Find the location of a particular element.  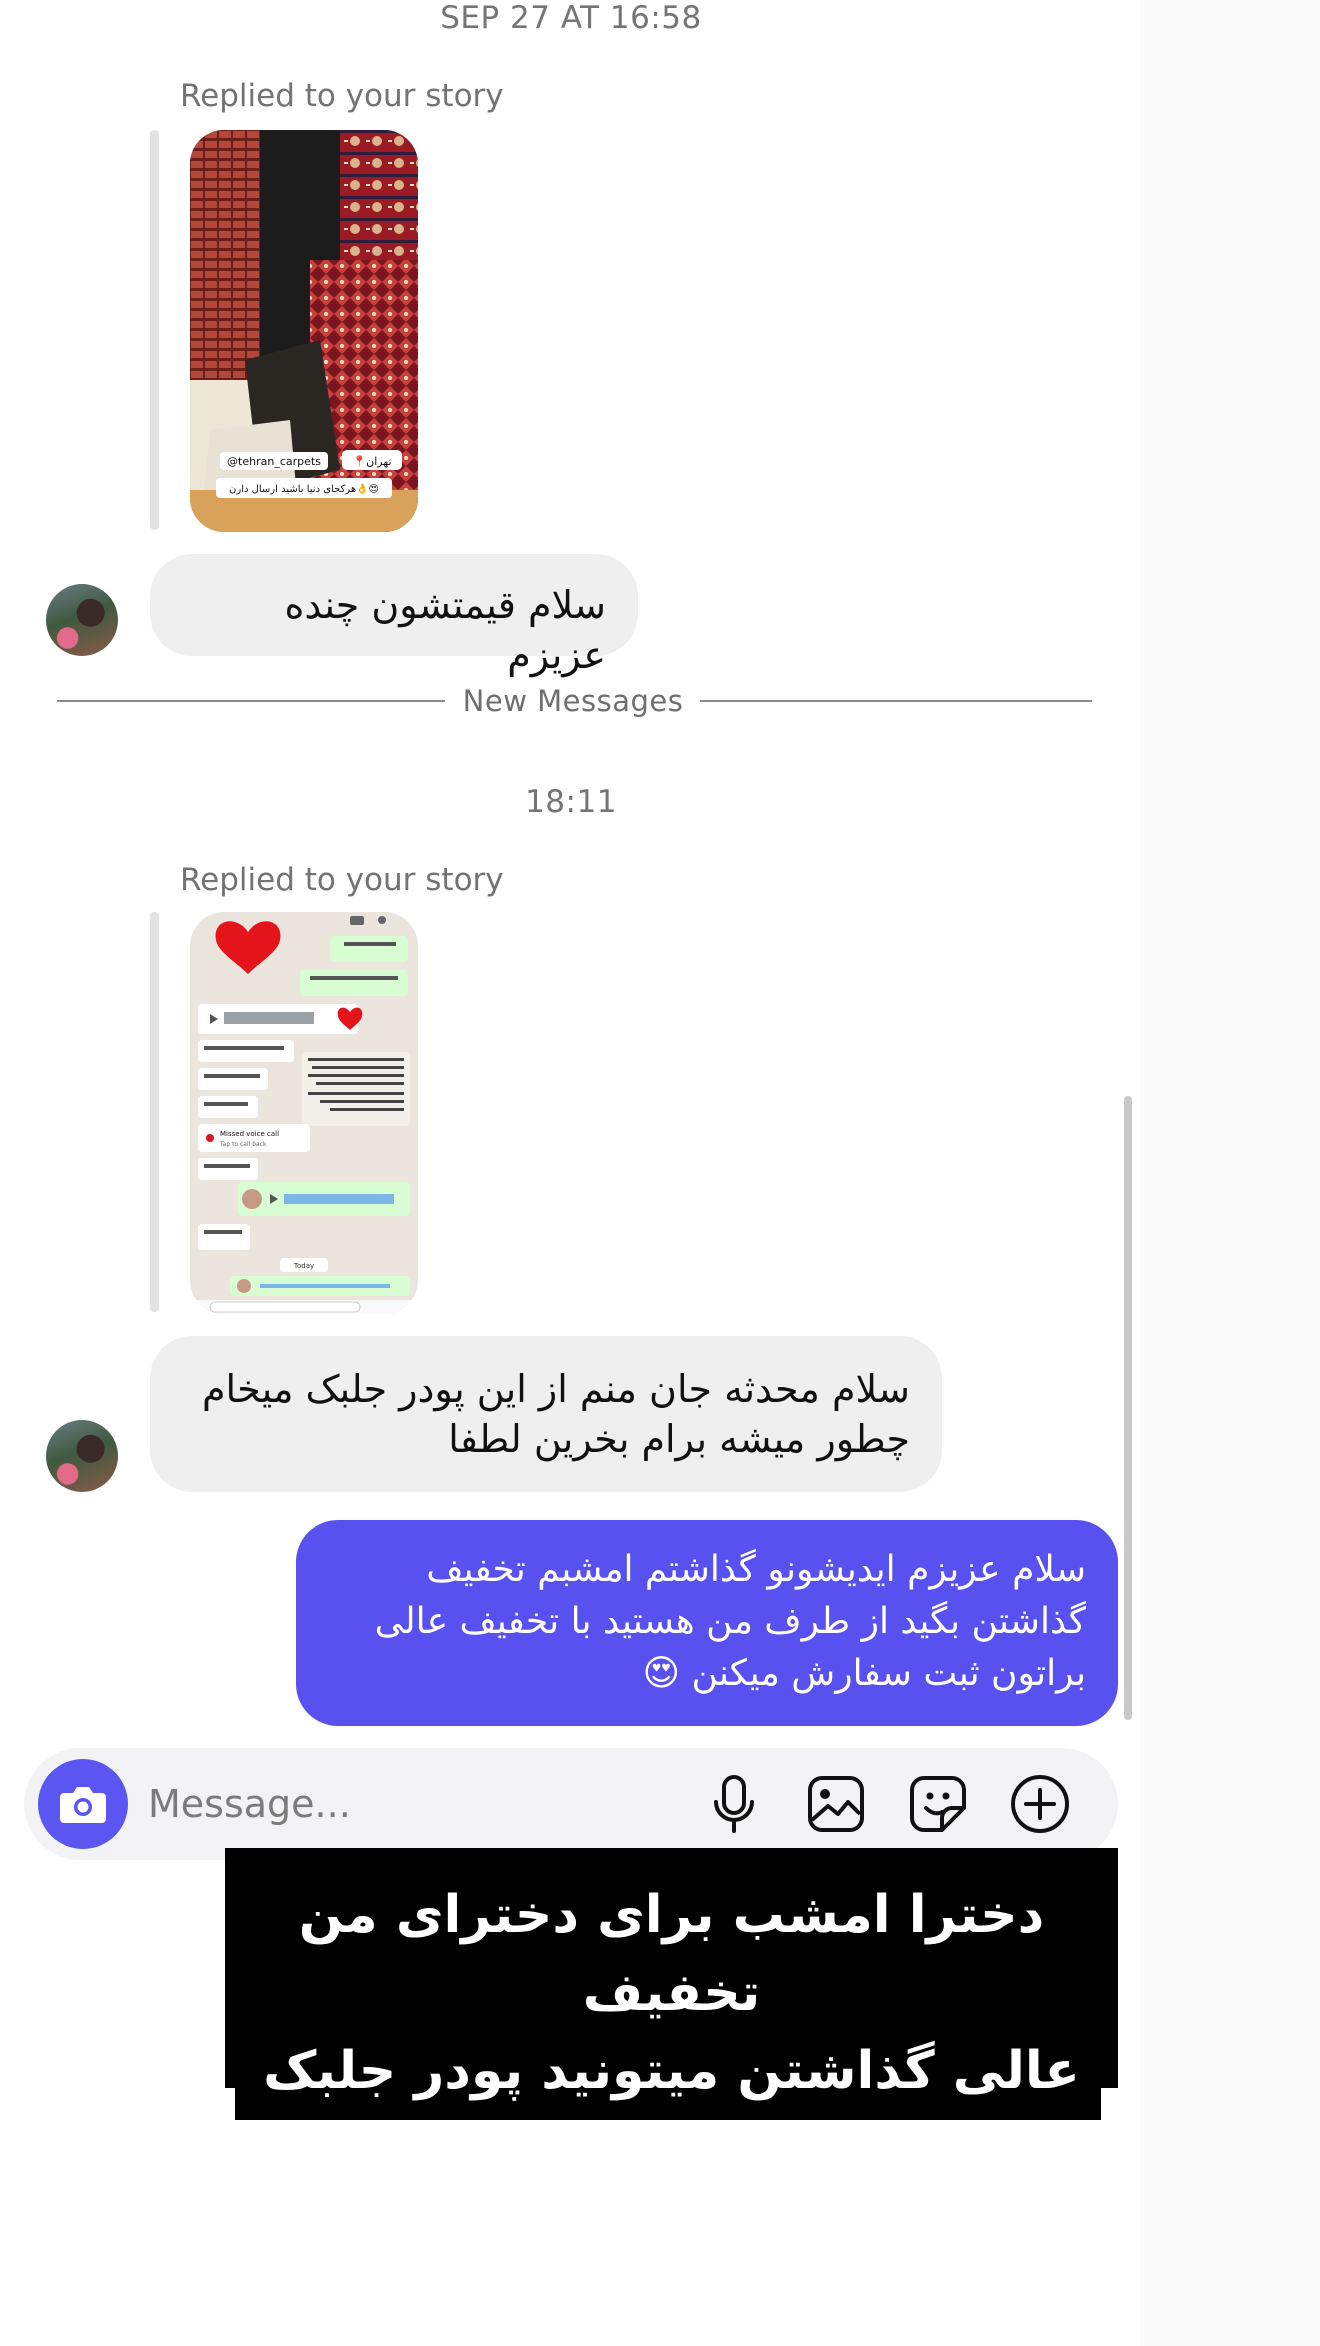

gallery-button is located at coordinates (836, 1804).